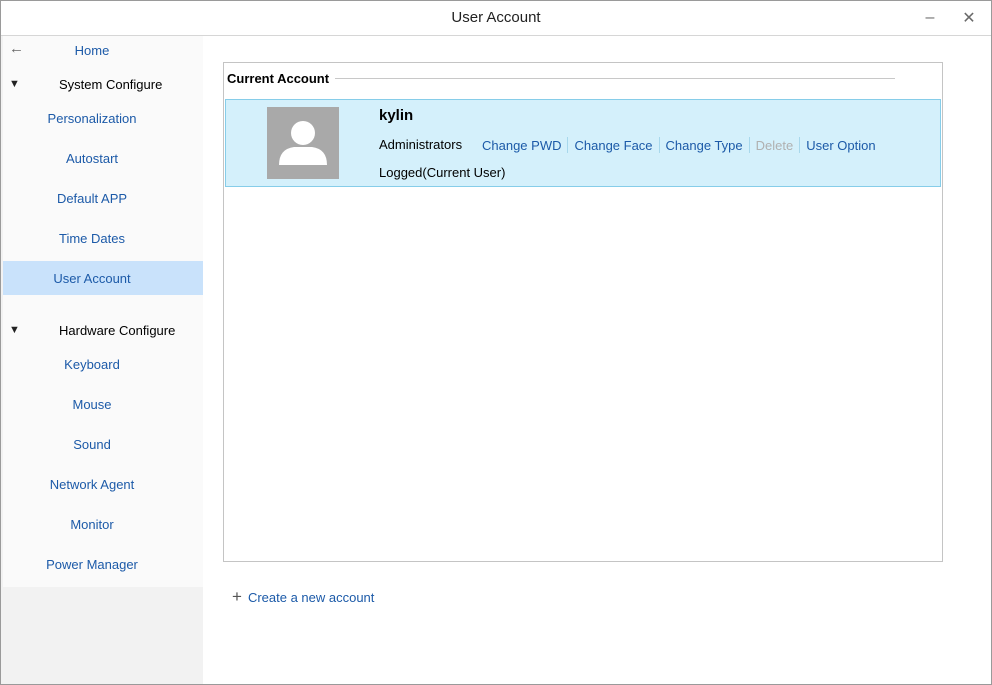  What do you see at coordinates (613, 145) in the screenshot?
I see `change-face-link: Change Face` at bounding box center [613, 145].